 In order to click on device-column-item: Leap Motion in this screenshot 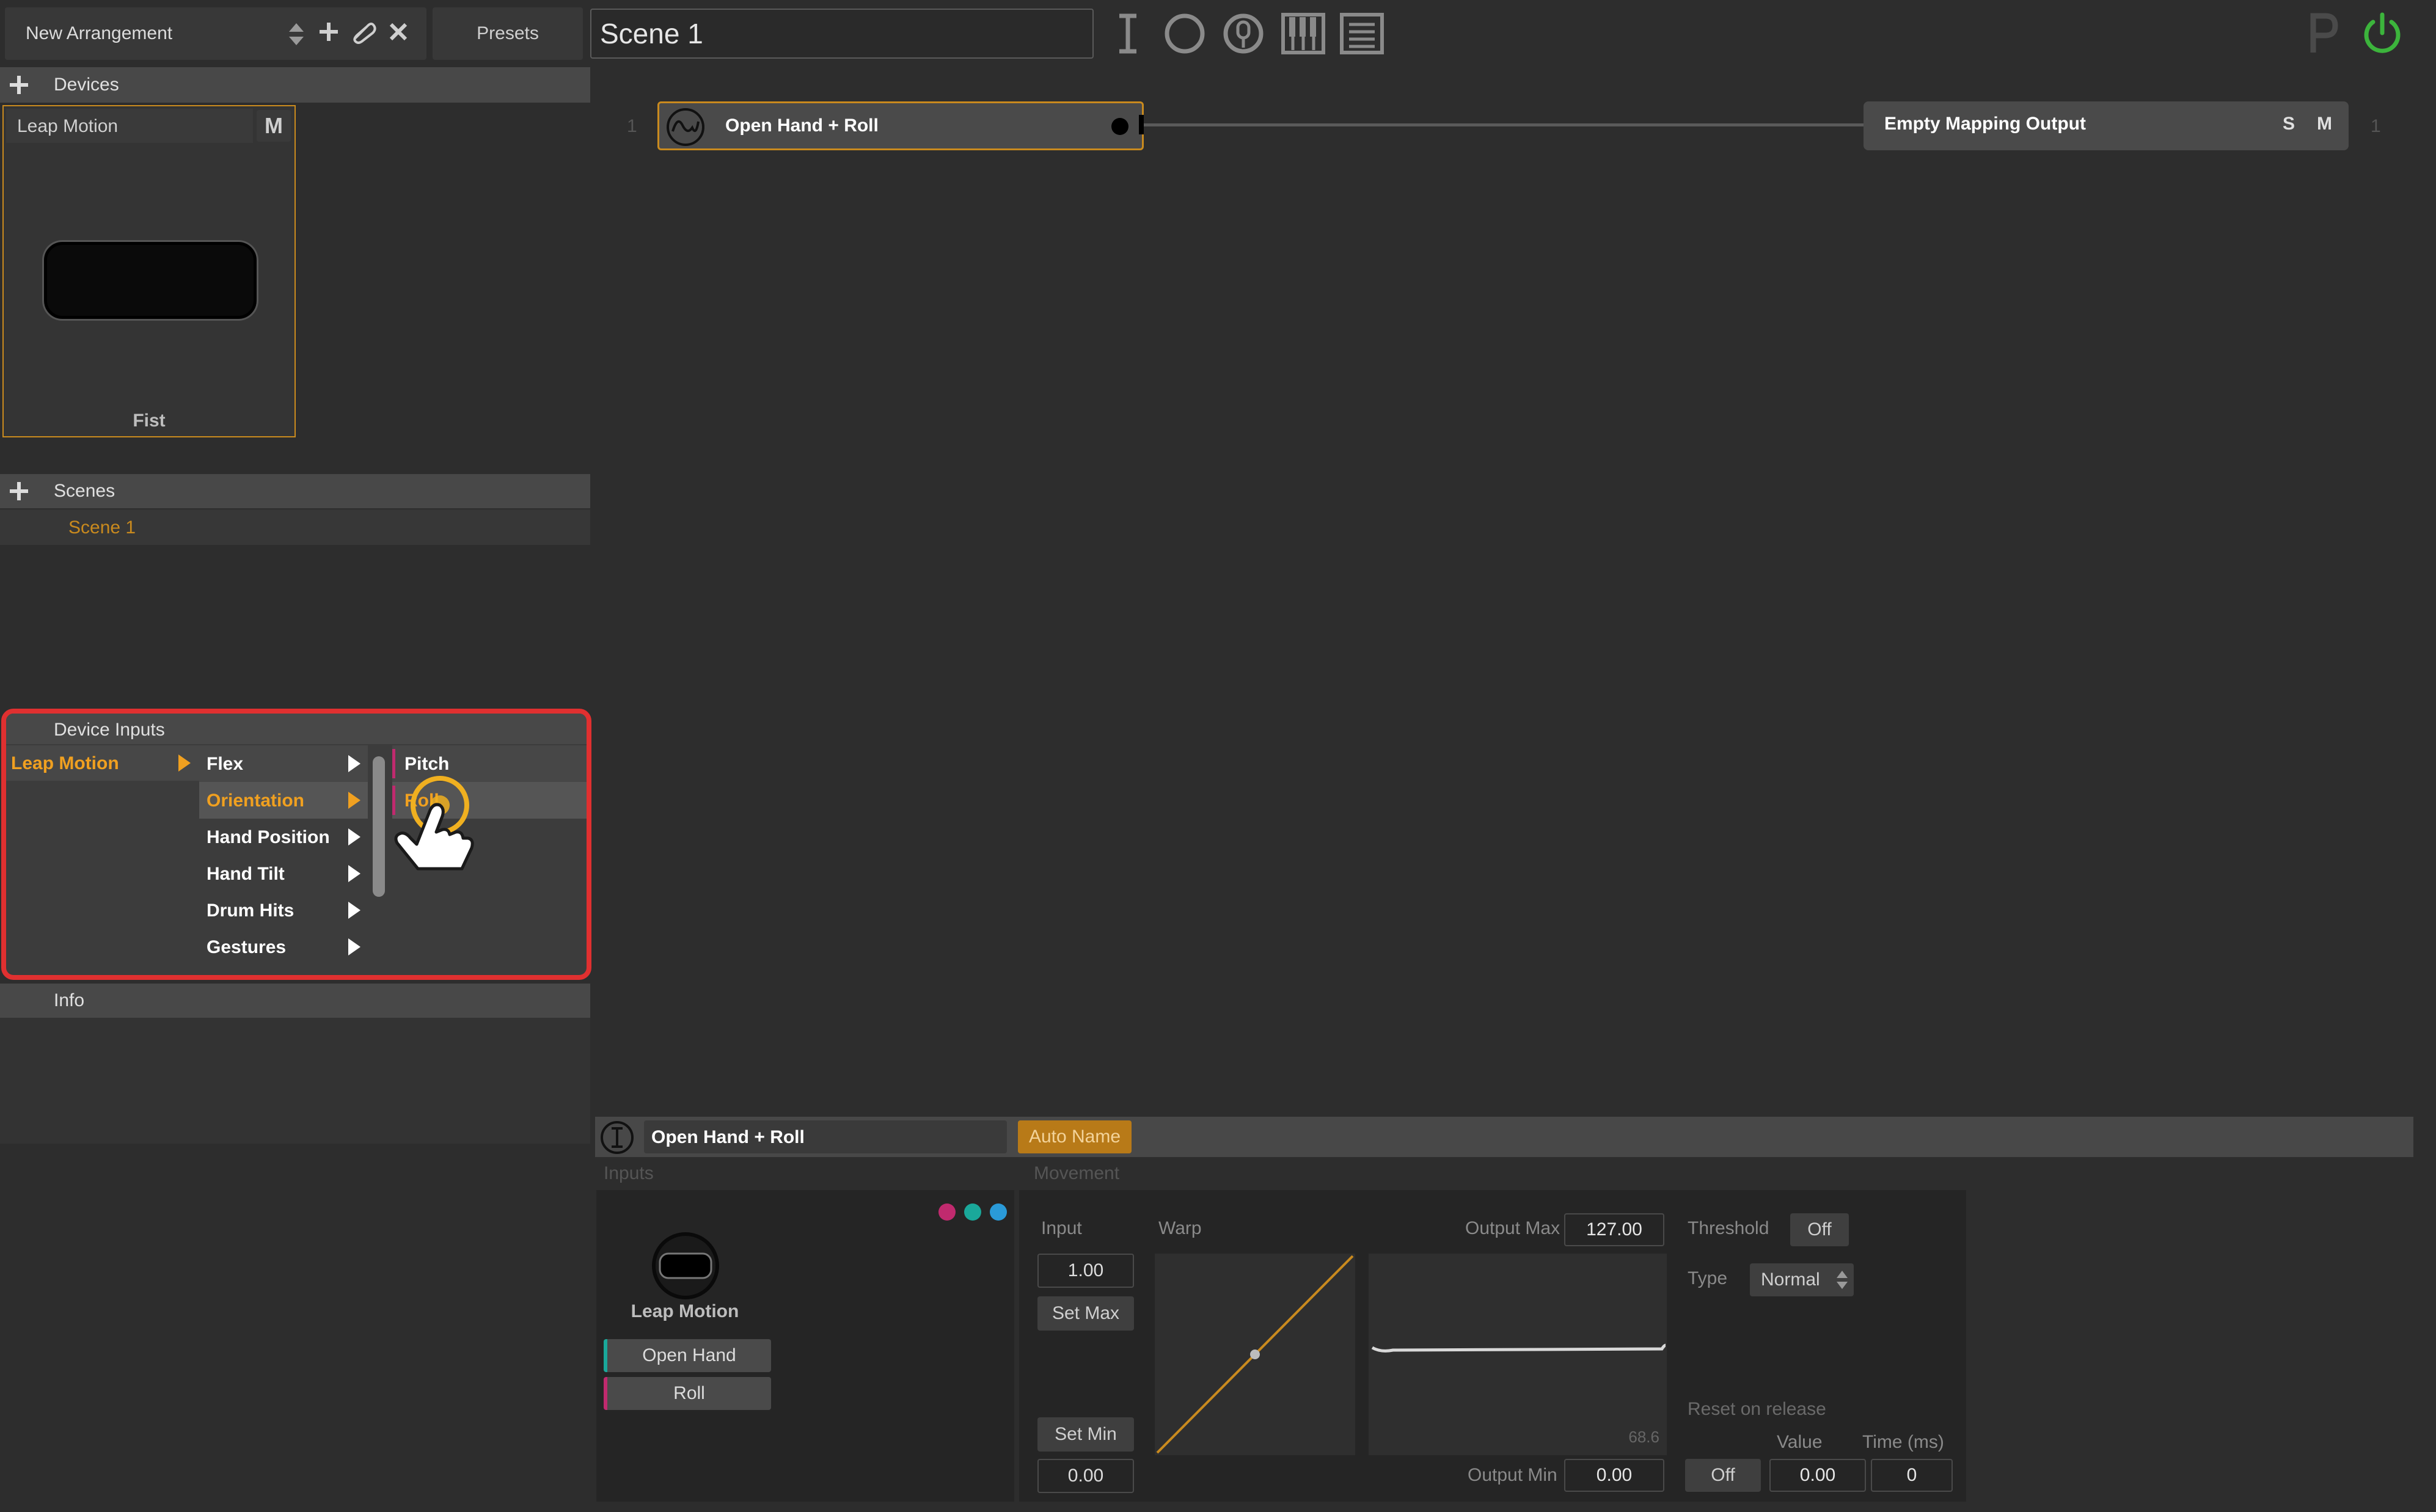, I will do `click(102, 763)`.